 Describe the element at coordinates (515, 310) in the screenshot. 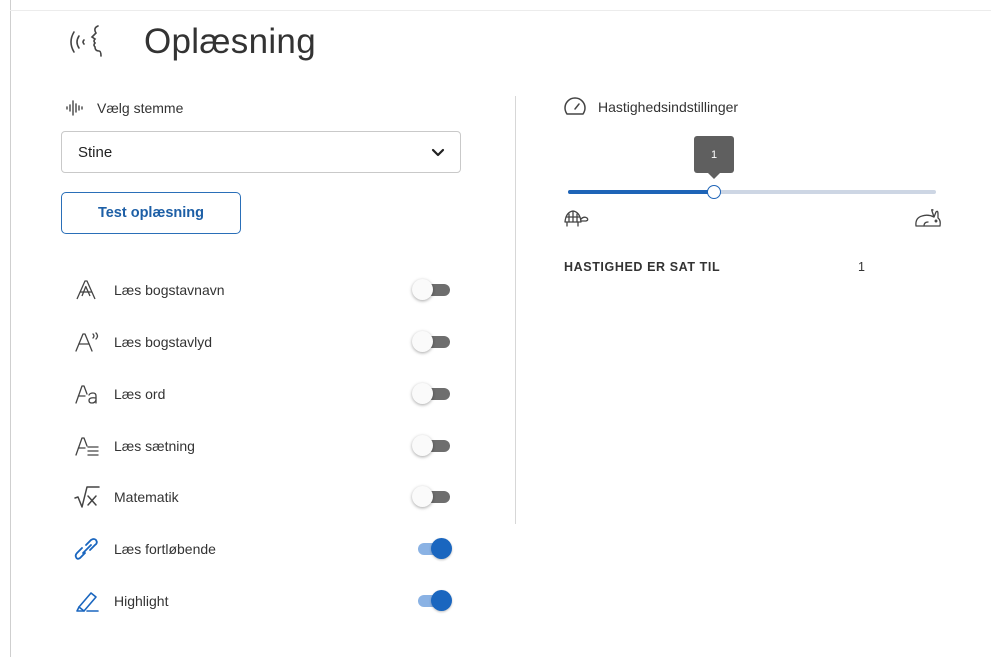

I see `column-divider` at that location.